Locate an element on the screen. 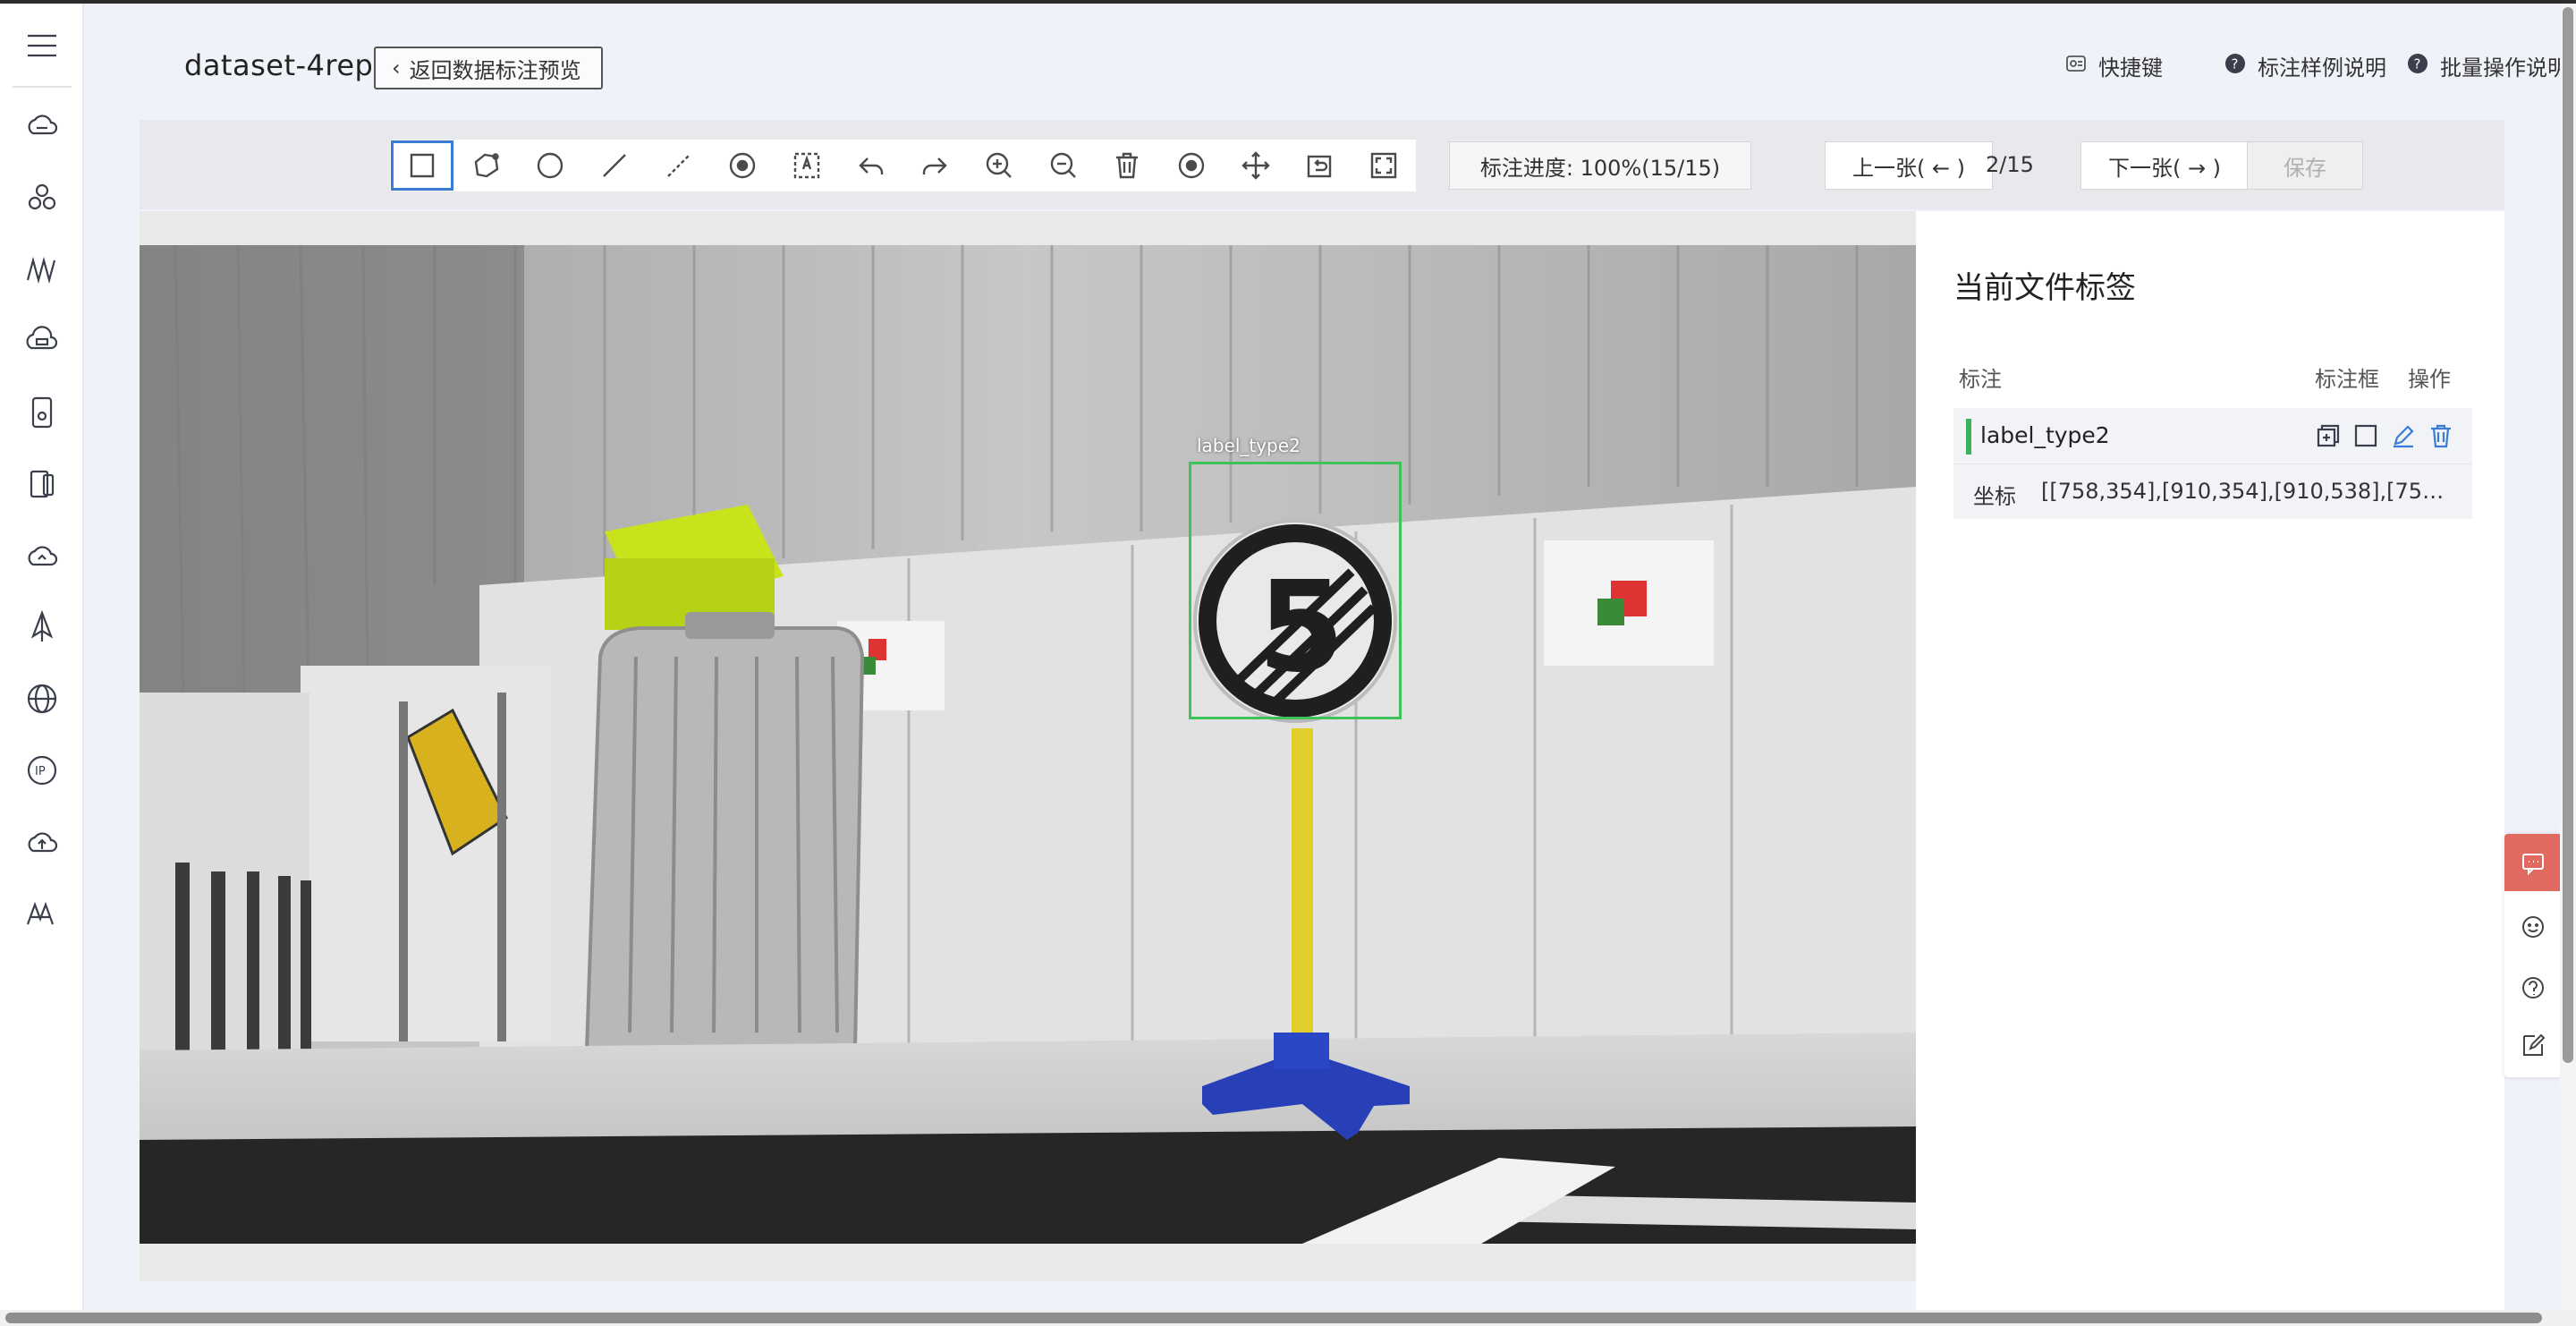 The image size is (2576, 1326). zoom-in-icon is located at coordinates (999, 165).